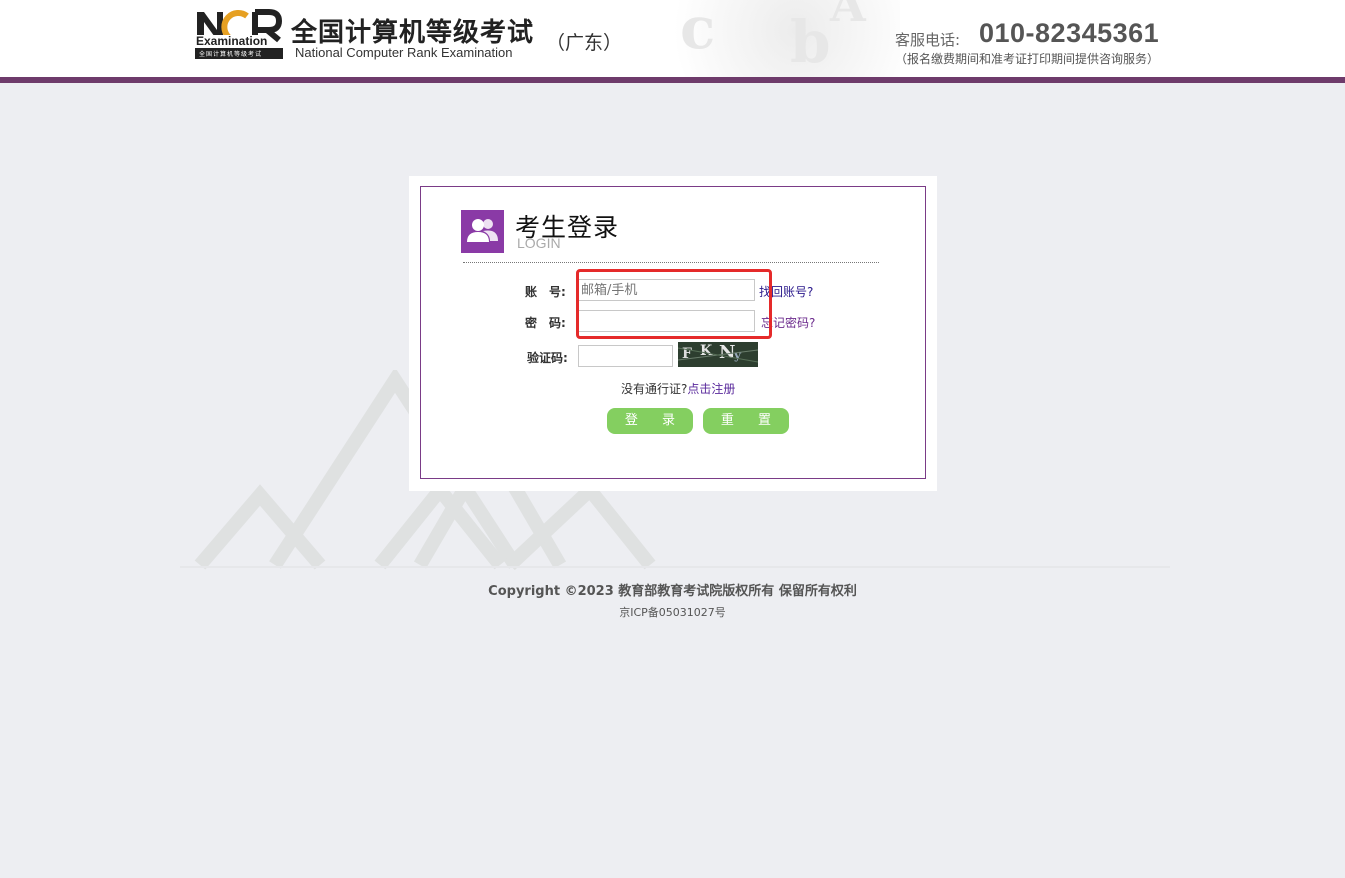  I want to click on deco-glyph: b, so click(810, 42).